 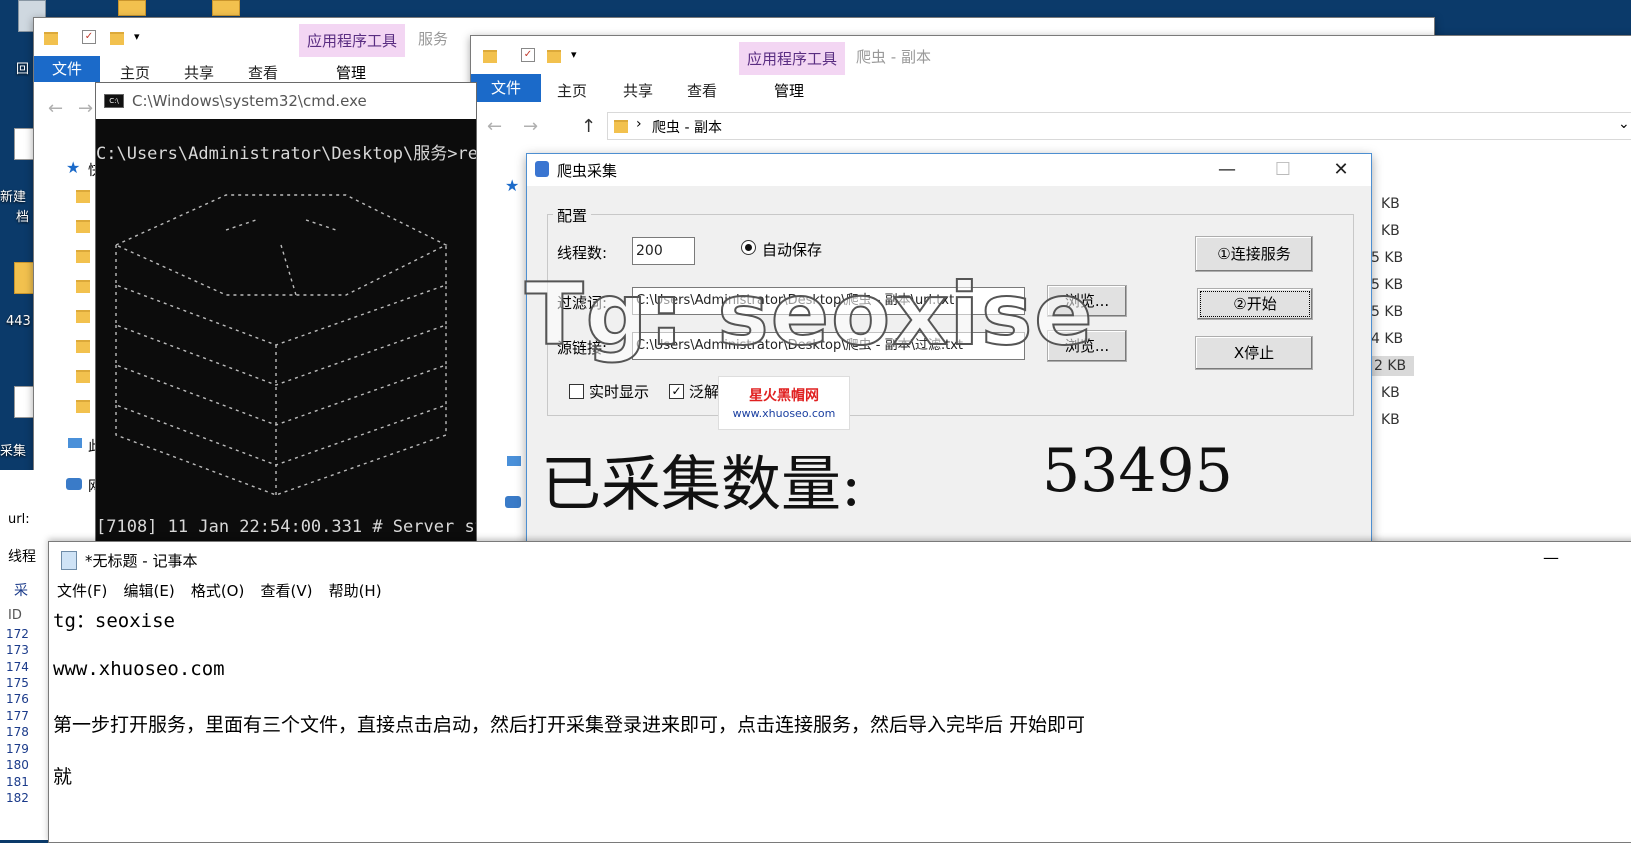 I want to click on crawler-titlebar: 爬虫采集 — ☐ ✕, so click(x=949, y=170).